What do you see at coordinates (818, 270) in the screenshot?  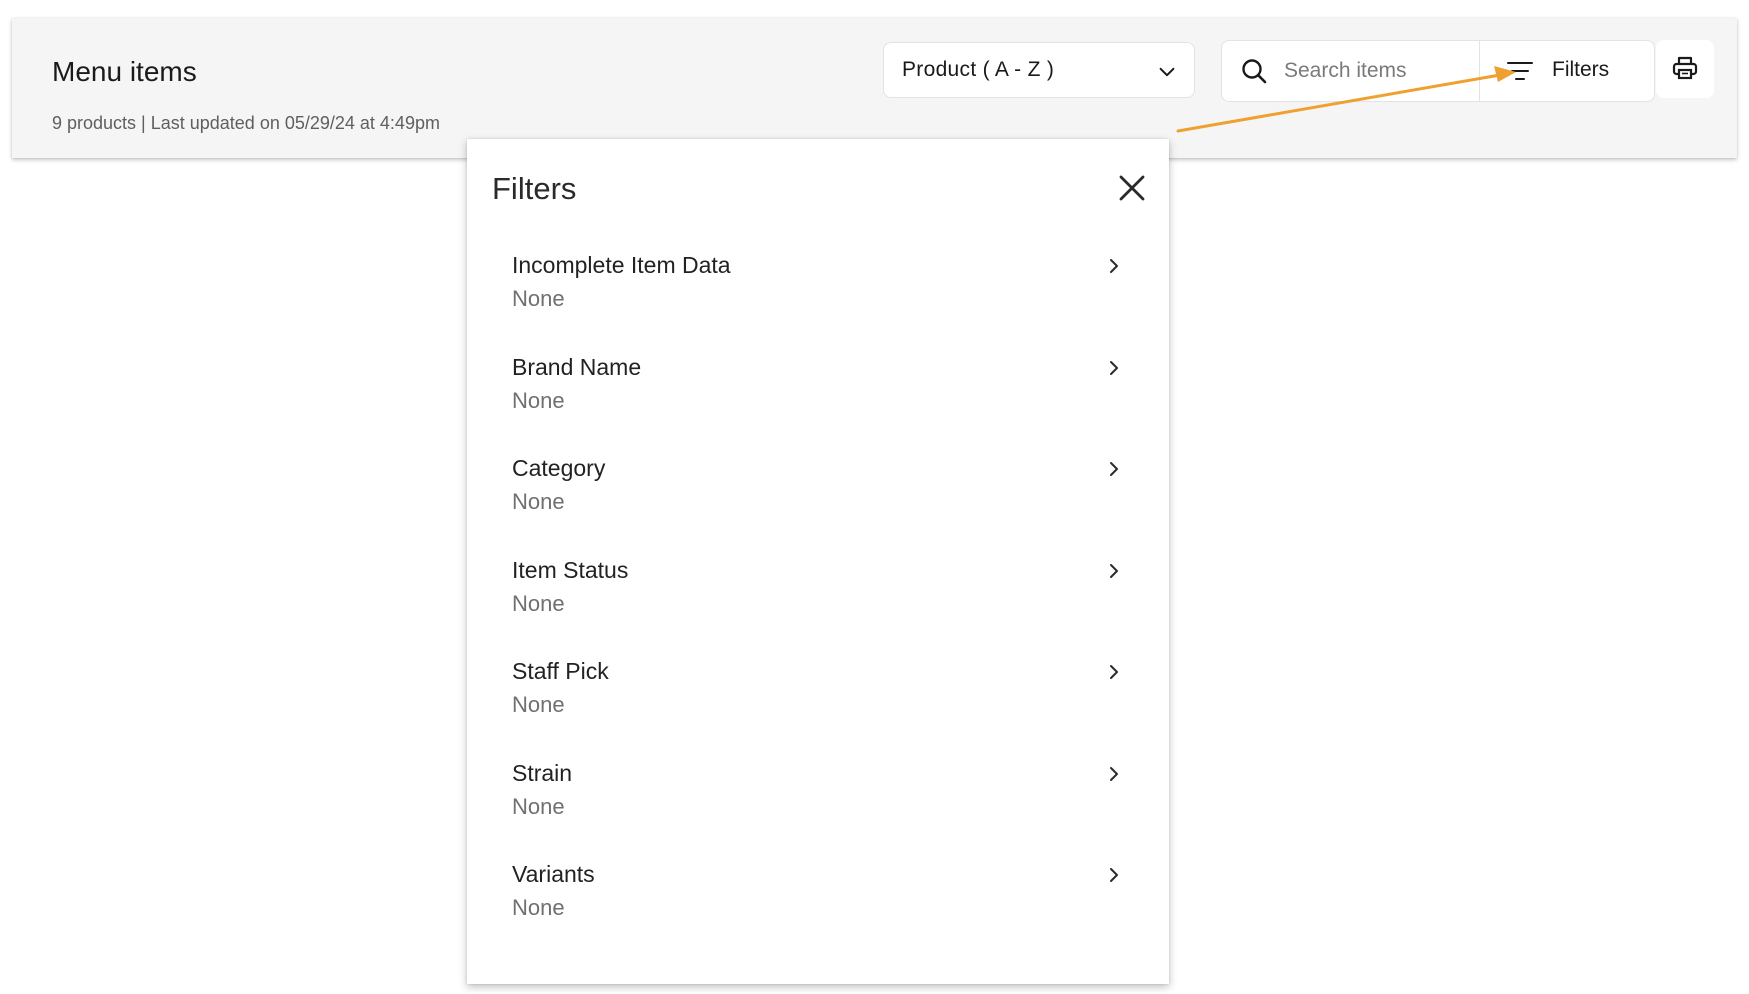 I see `filter-item-incomplete-item-data: Incomplete Item Data None` at bounding box center [818, 270].